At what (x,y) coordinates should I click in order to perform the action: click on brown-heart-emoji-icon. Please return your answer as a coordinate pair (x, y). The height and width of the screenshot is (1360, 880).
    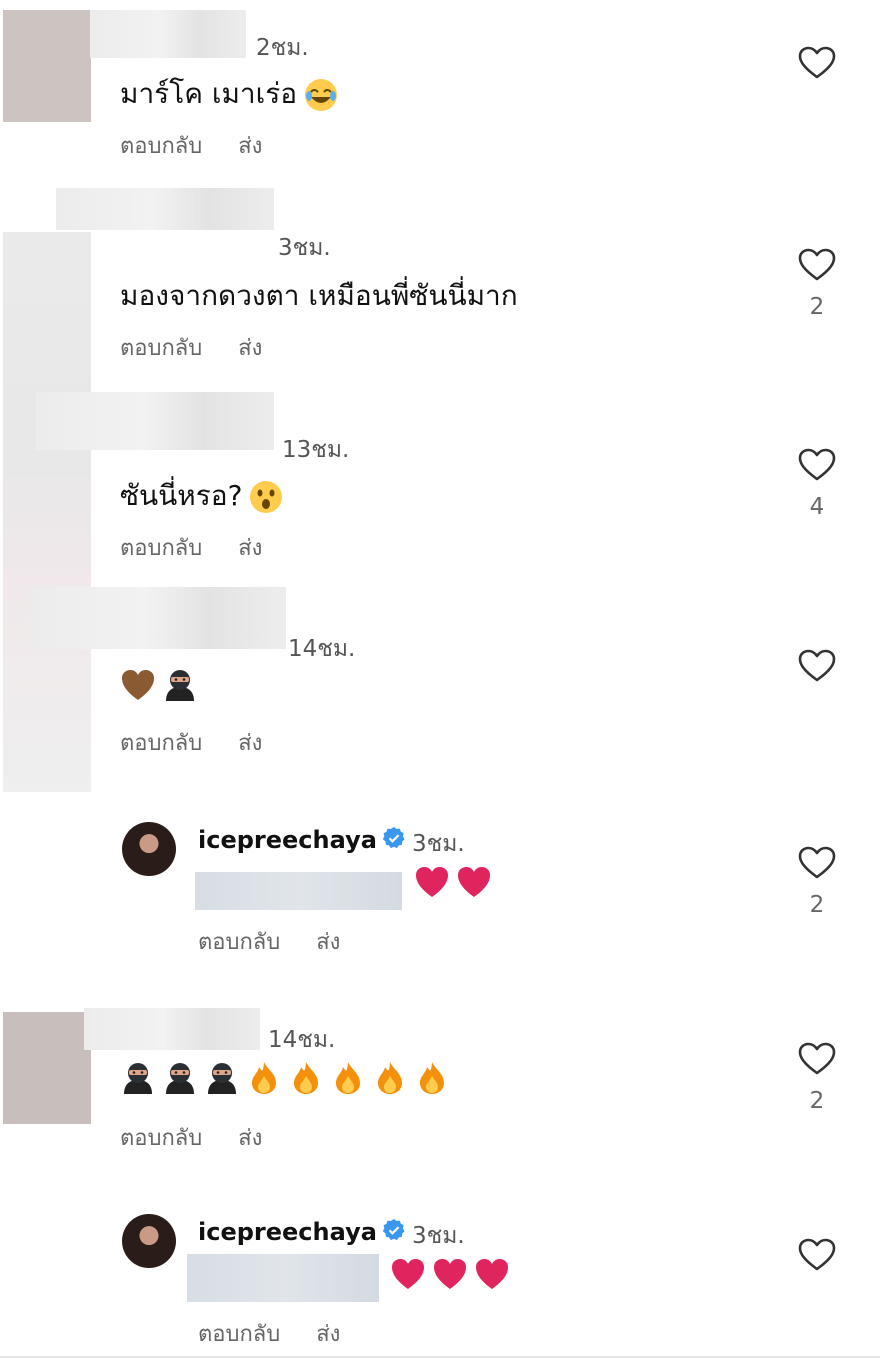
    Looking at the image, I should click on (138, 685).